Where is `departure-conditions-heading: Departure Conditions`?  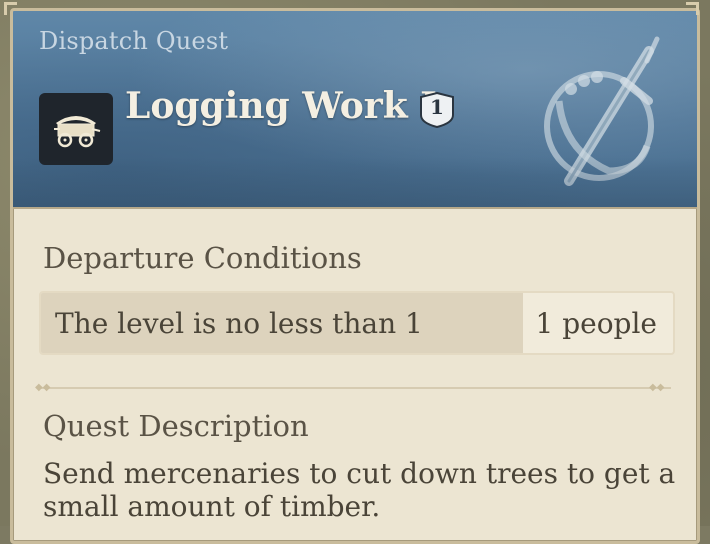 departure-conditions-heading: Departure Conditions is located at coordinates (202, 258).